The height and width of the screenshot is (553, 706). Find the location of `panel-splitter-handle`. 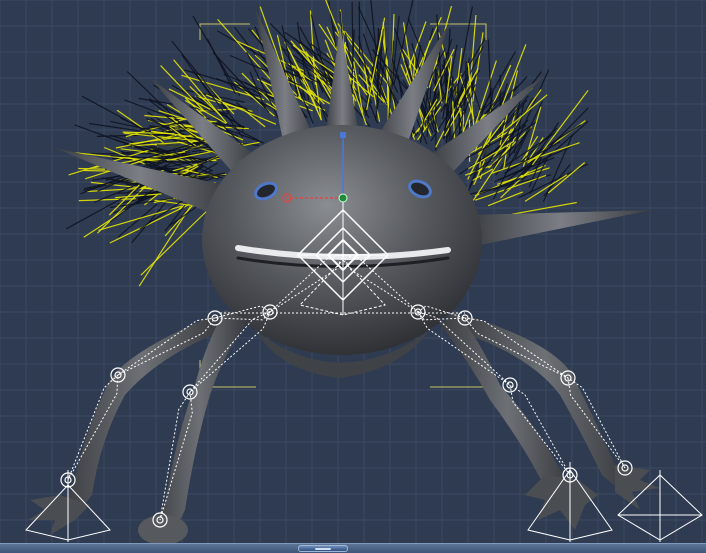

panel-splitter-handle is located at coordinates (323, 548).